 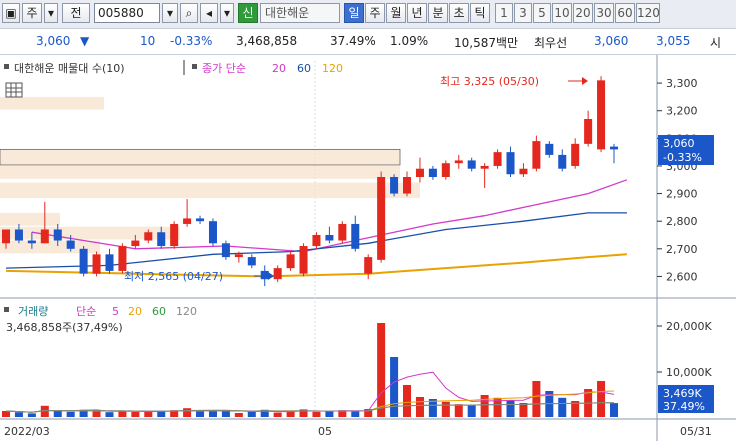 What do you see at coordinates (11, 13) in the screenshot?
I see `stock-icon: ▣` at bounding box center [11, 13].